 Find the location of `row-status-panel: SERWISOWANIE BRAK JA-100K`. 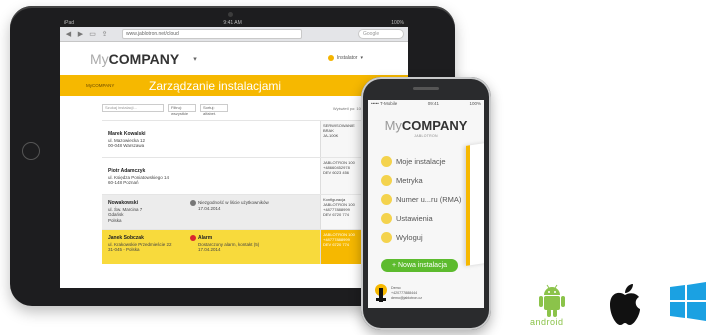

row-status-panel: SERWISOWANIE BRAK JA-100K is located at coordinates (342, 139).